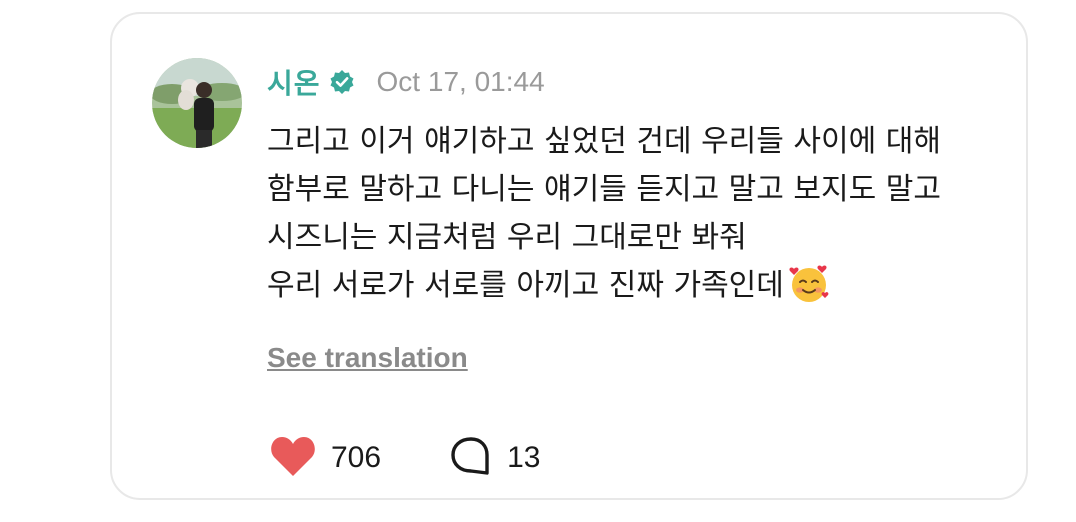  What do you see at coordinates (342, 82) in the screenshot?
I see `verified-badge-icon` at bounding box center [342, 82].